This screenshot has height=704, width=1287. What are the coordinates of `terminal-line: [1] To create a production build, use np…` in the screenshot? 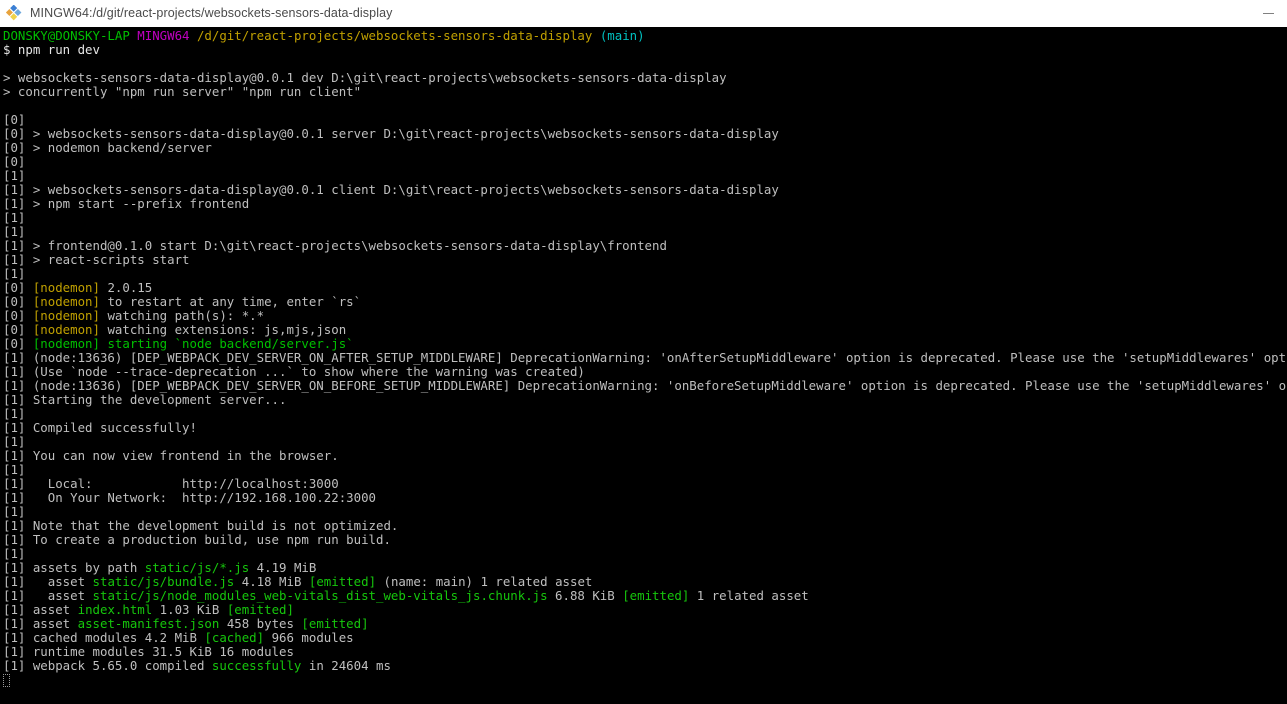 It's located at (644, 540).